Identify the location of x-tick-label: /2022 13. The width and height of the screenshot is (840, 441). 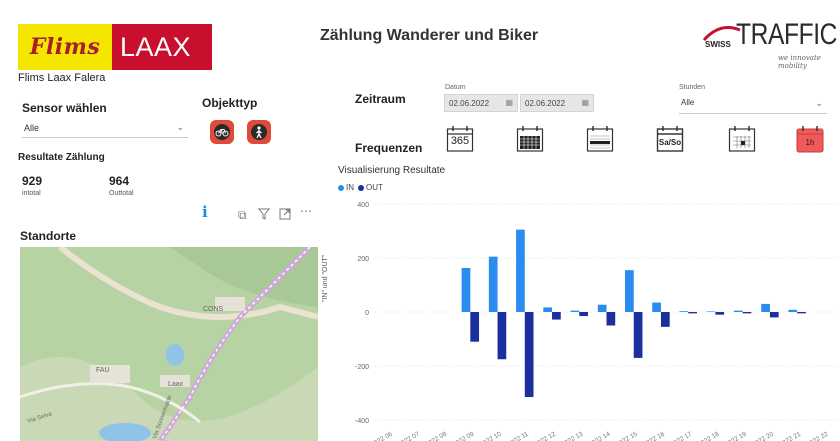
(572, 435).